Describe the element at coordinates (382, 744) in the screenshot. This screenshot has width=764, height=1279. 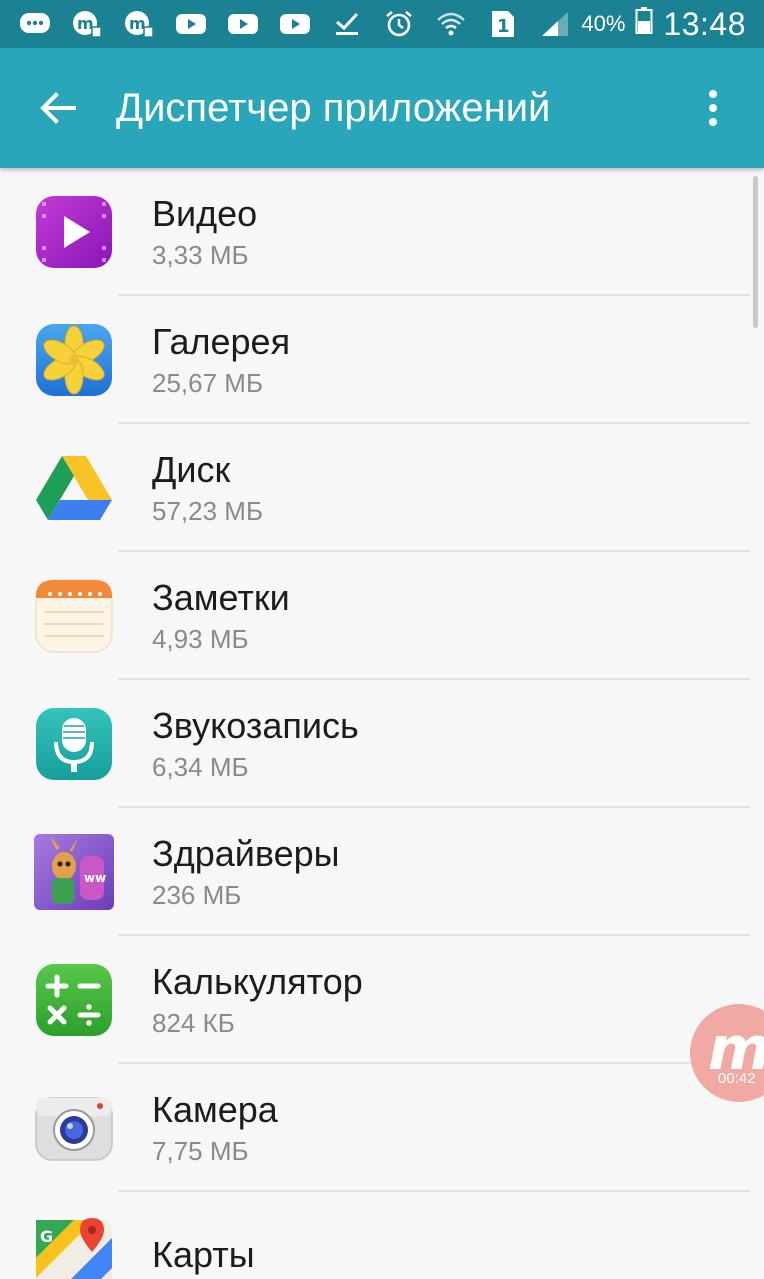
I see `list-item-voice-recorder: Звукозапись 6,34 МБ` at that location.